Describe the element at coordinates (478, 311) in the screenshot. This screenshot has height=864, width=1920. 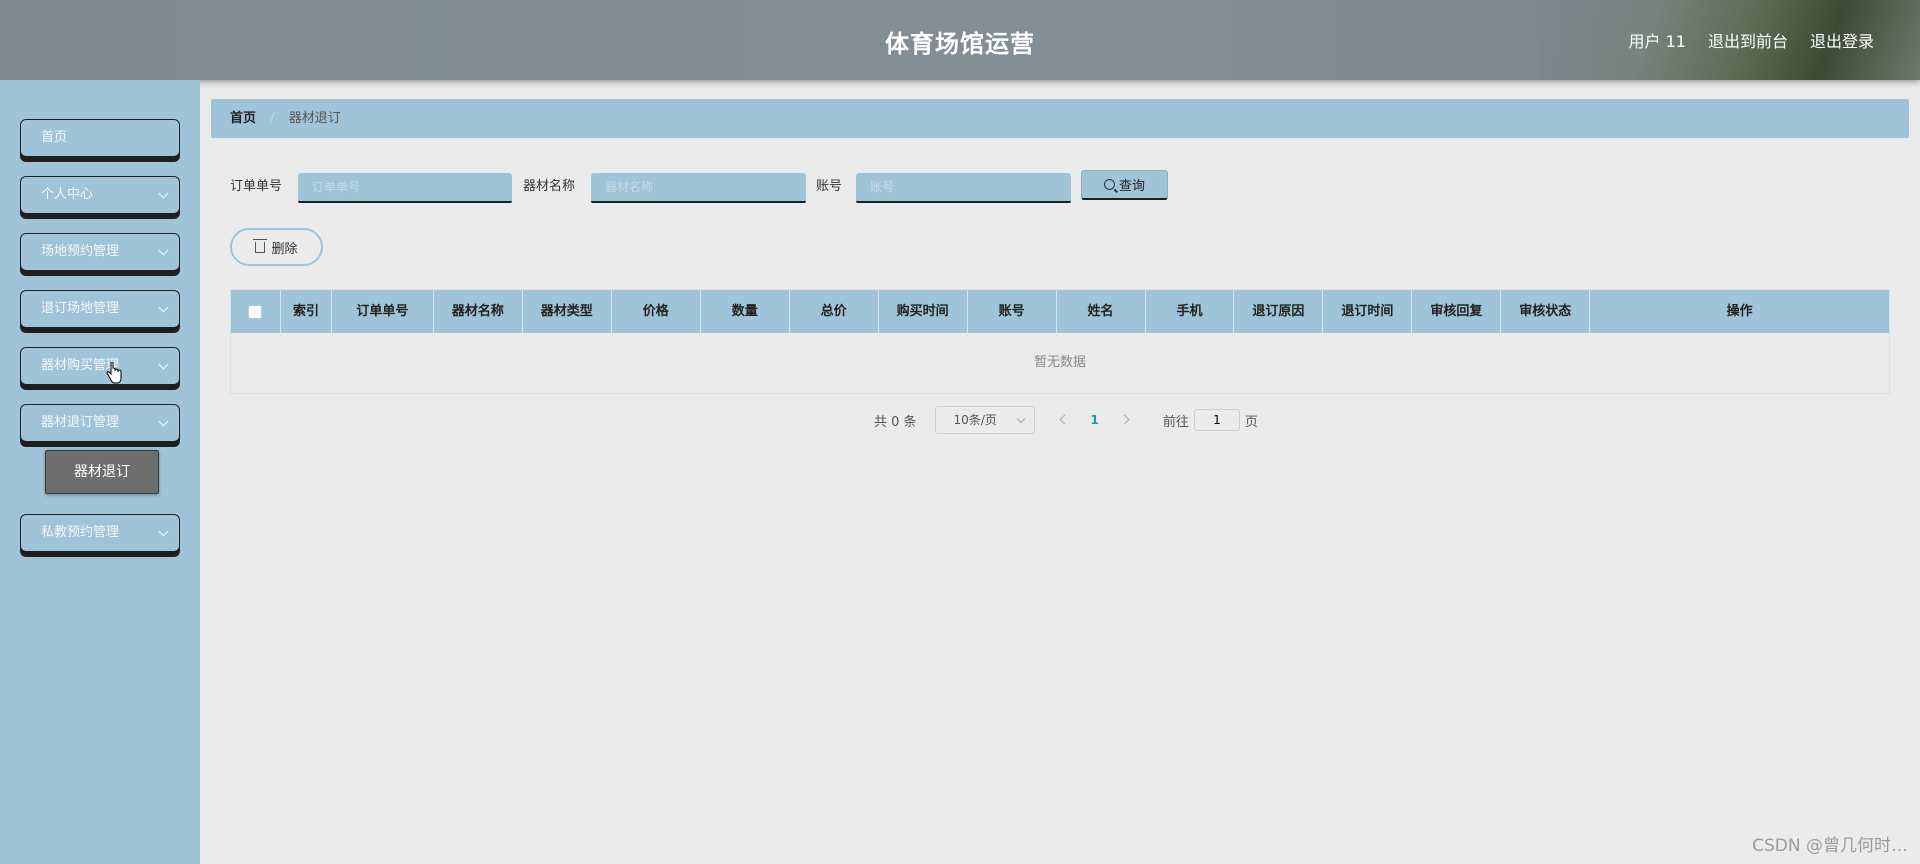
I see `column-header: 器材名称` at that location.